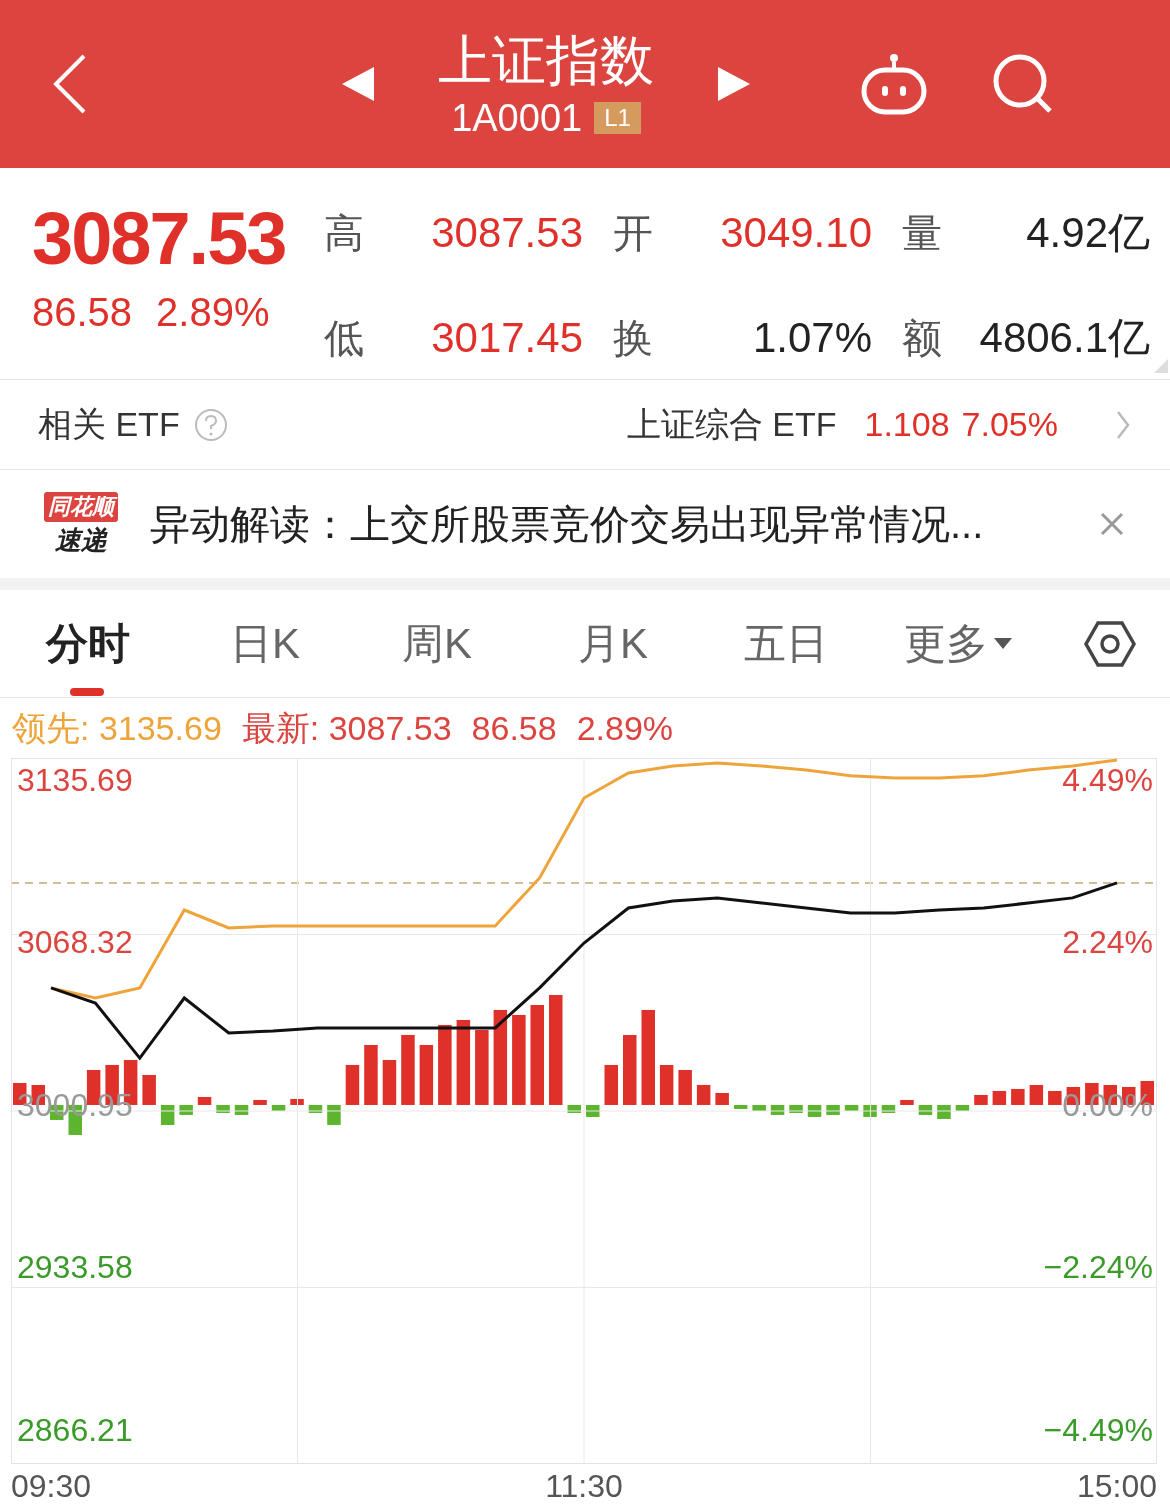 The width and height of the screenshot is (1170, 1510). I want to click on chart-tab: 五日, so click(824, 643).